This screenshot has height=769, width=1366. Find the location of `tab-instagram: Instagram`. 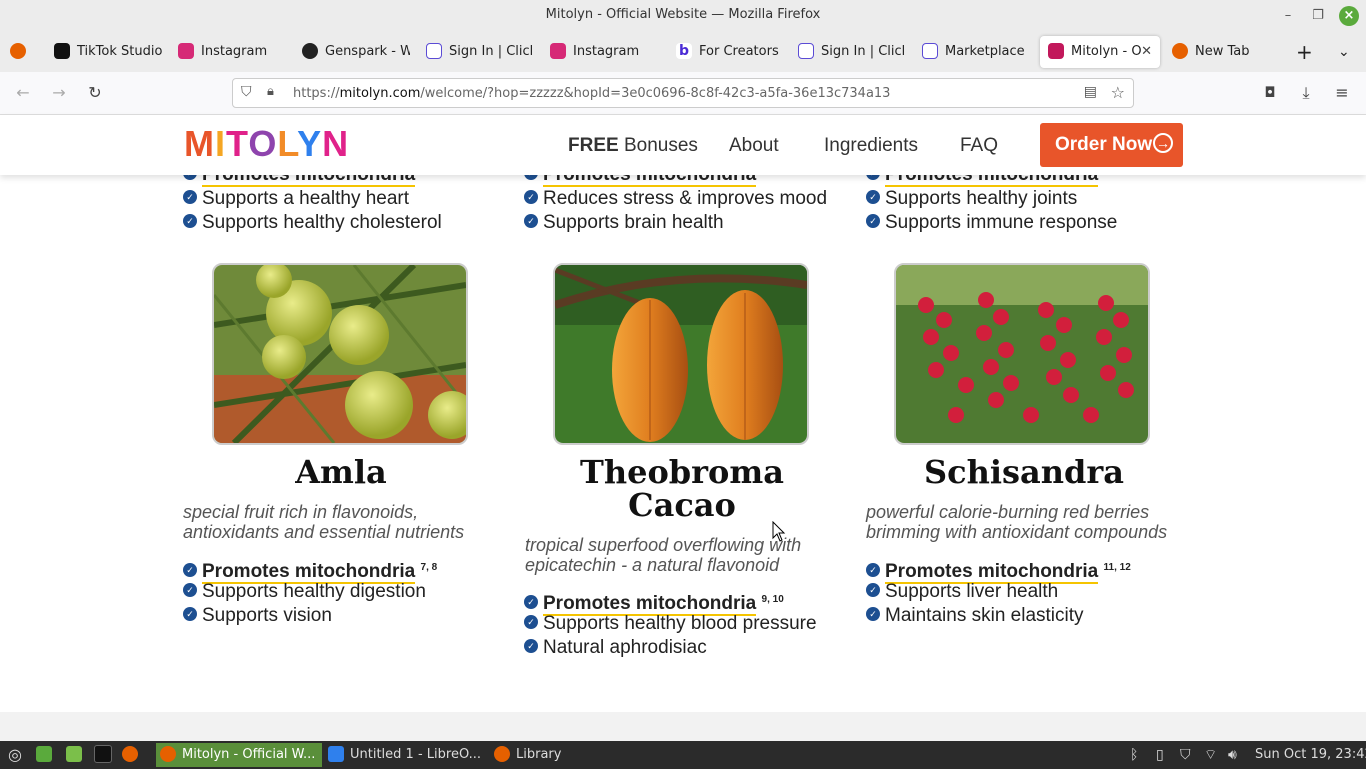

tab-instagram: Instagram is located at coordinates (233, 52).